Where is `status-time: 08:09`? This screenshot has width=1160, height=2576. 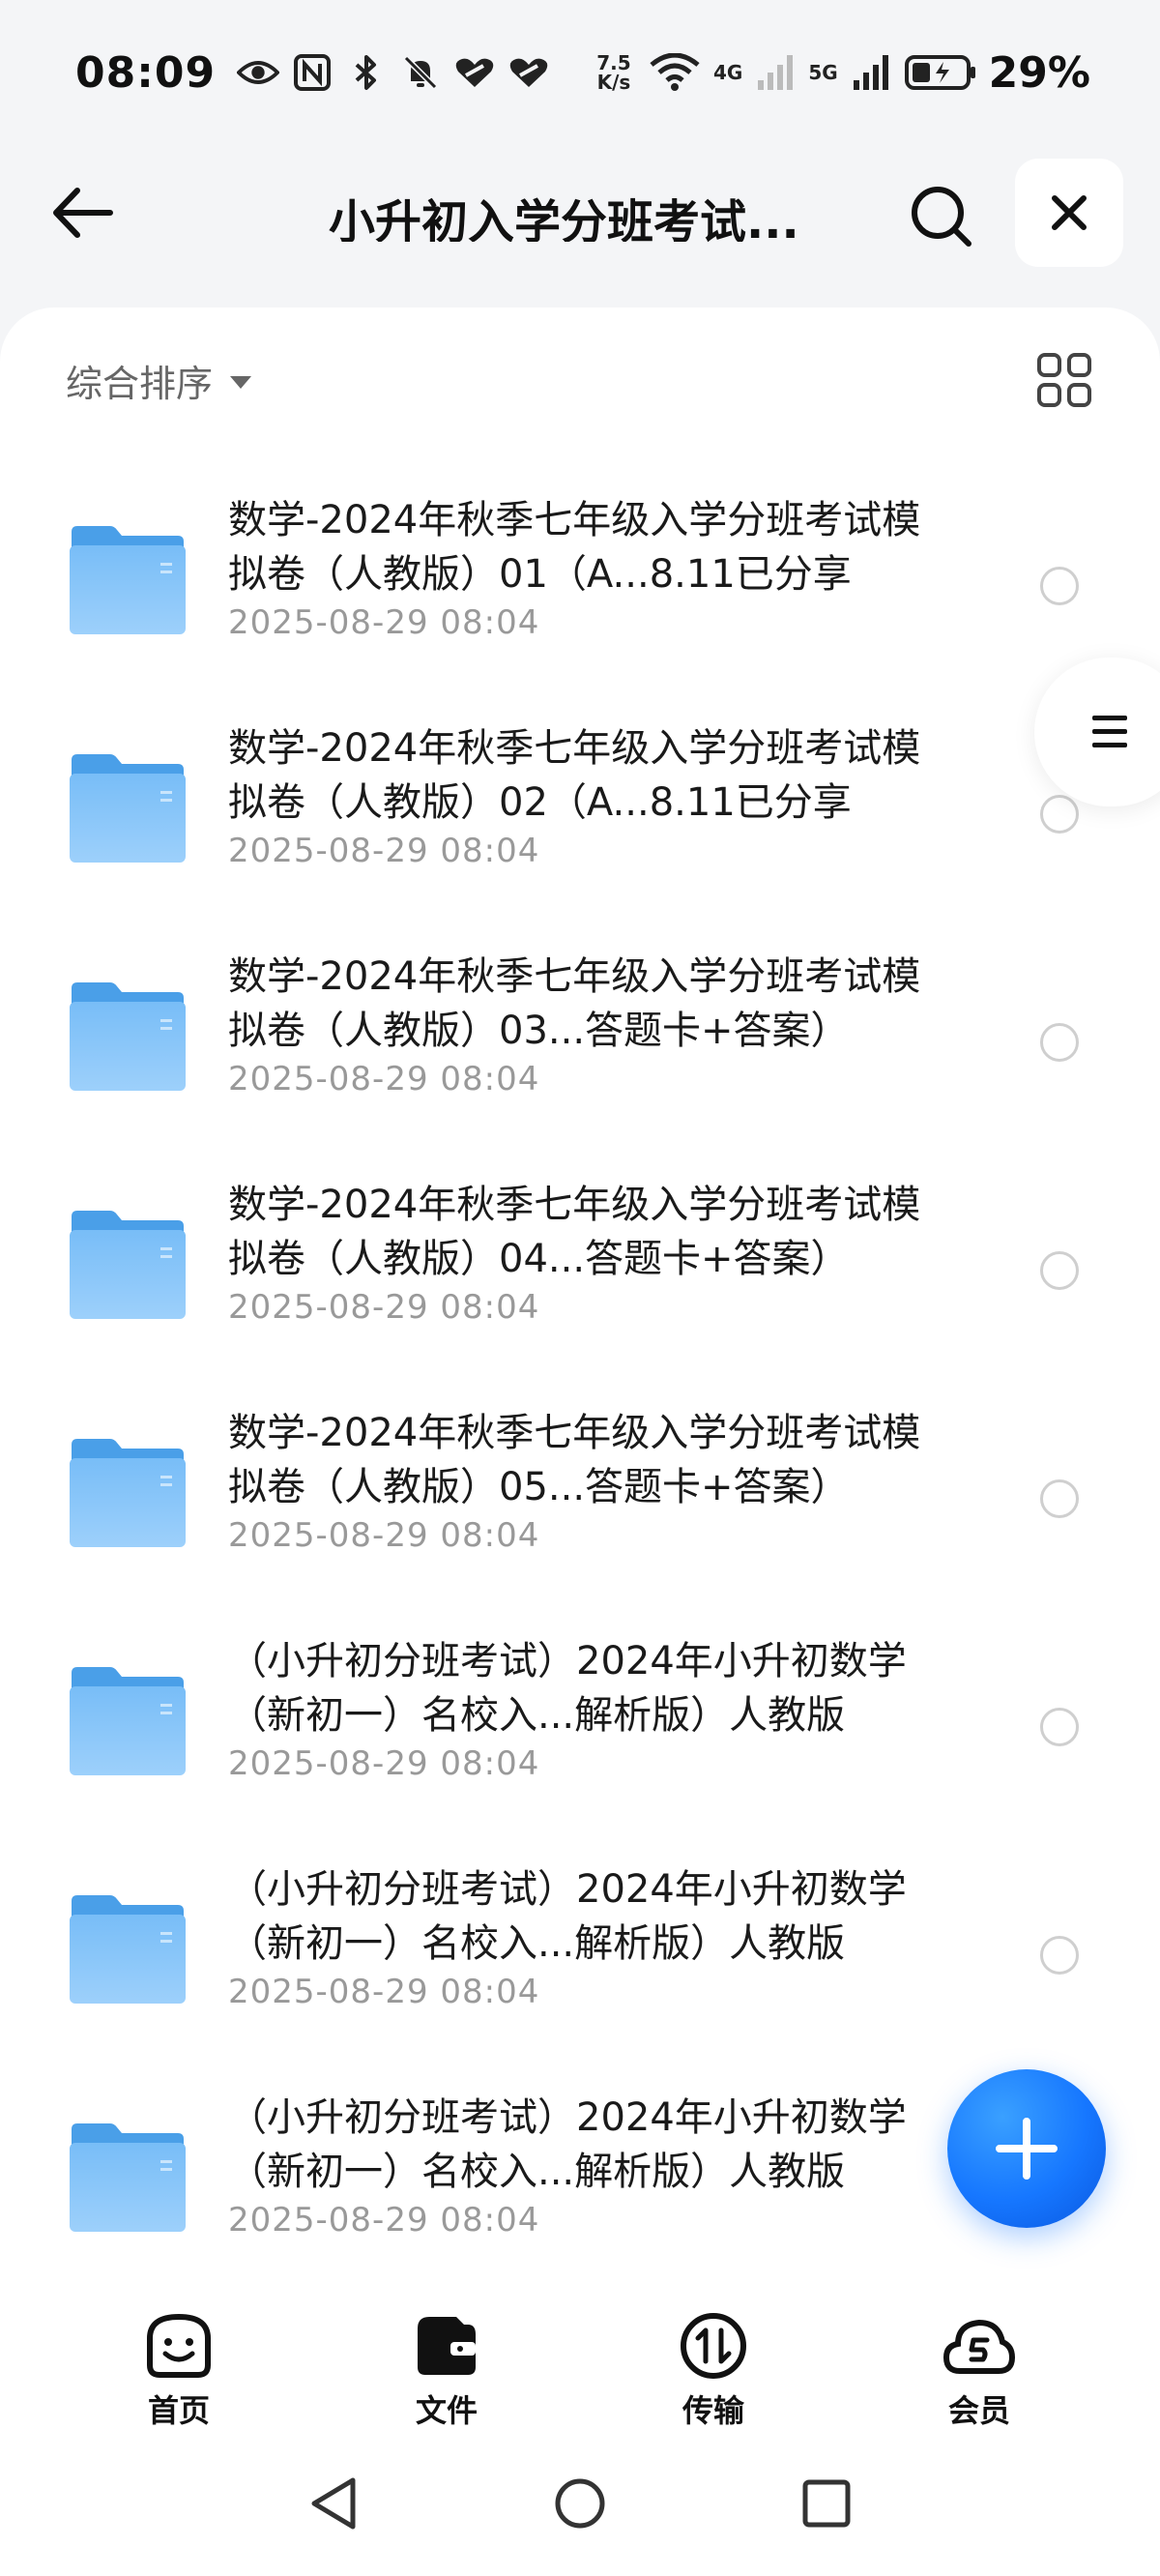
status-time: 08:09 is located at coordinates (146, 72).